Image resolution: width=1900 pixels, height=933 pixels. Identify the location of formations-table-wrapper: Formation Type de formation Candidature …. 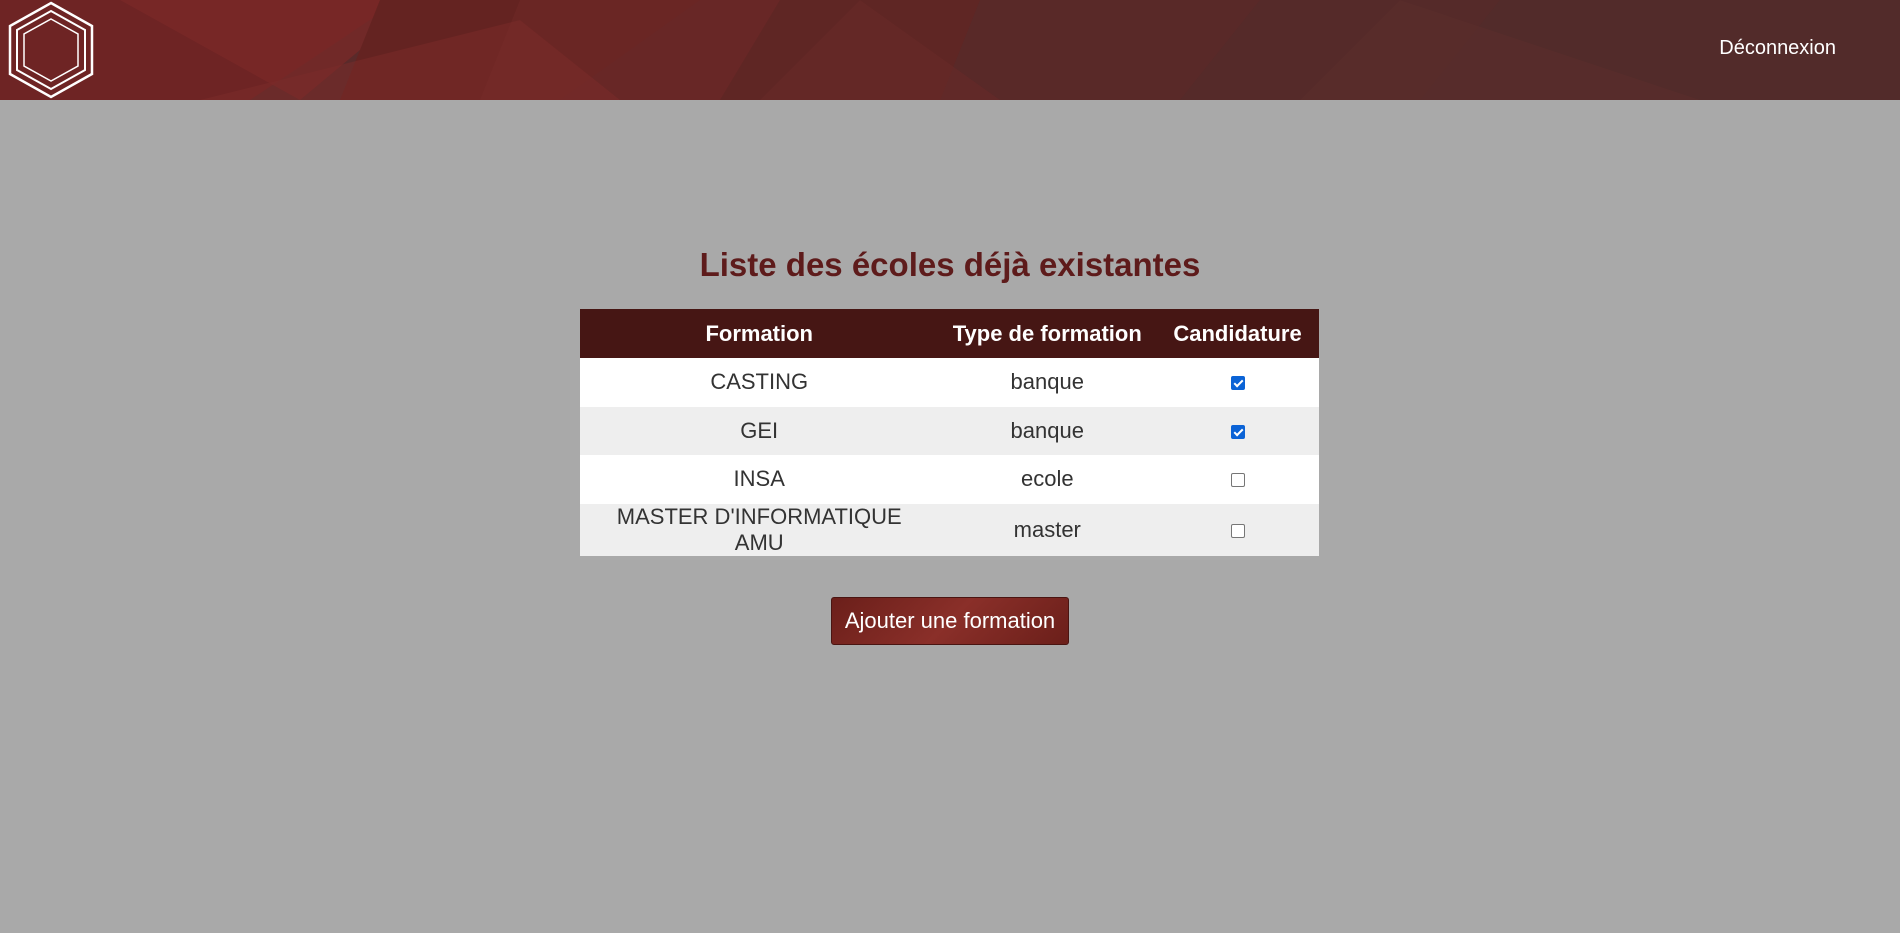
(949, 432).